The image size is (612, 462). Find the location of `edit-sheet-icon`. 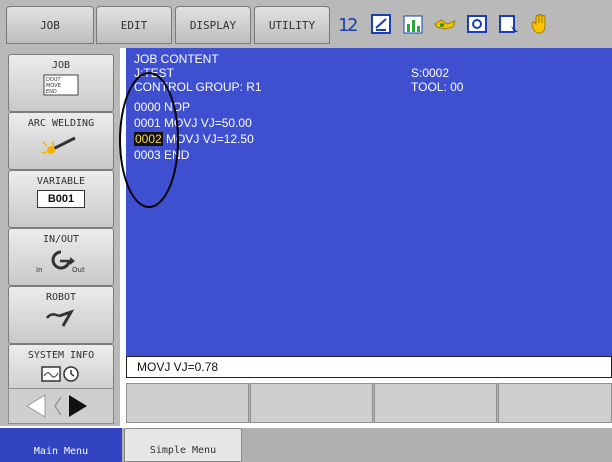

edit-sheet-icon is located at coordinates (381, 24).